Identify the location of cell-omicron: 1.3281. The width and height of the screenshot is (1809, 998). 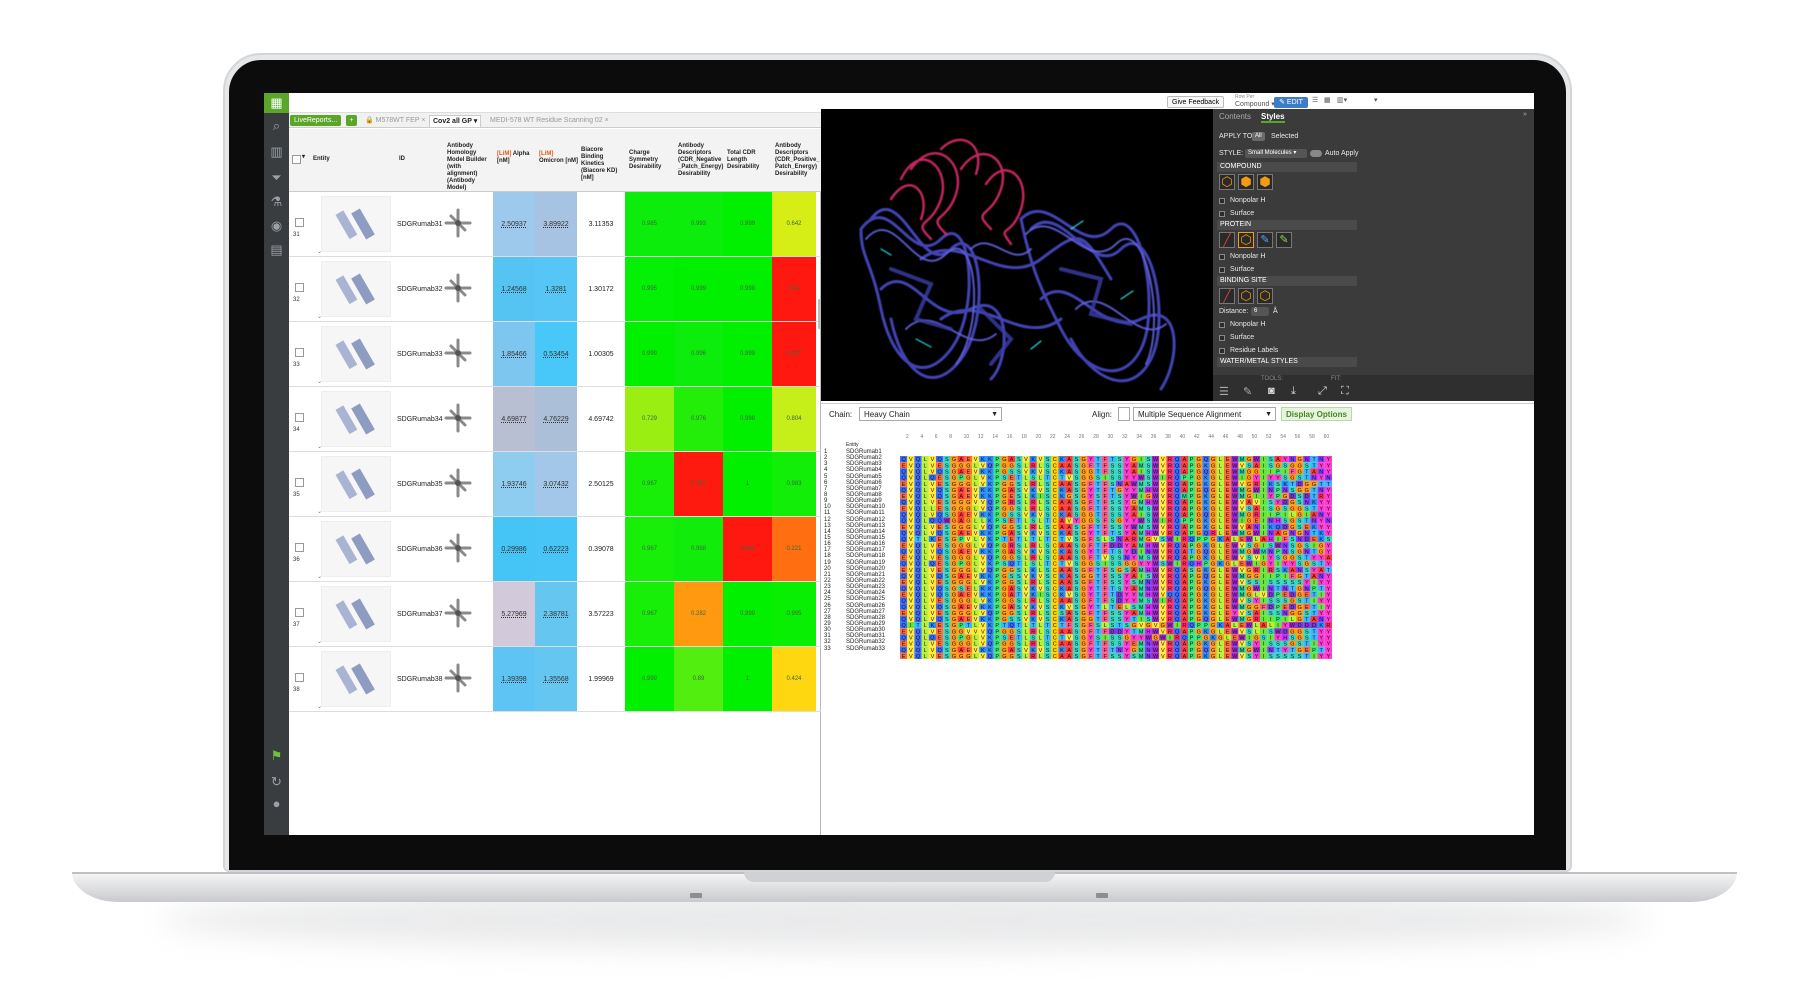
(556, 289).